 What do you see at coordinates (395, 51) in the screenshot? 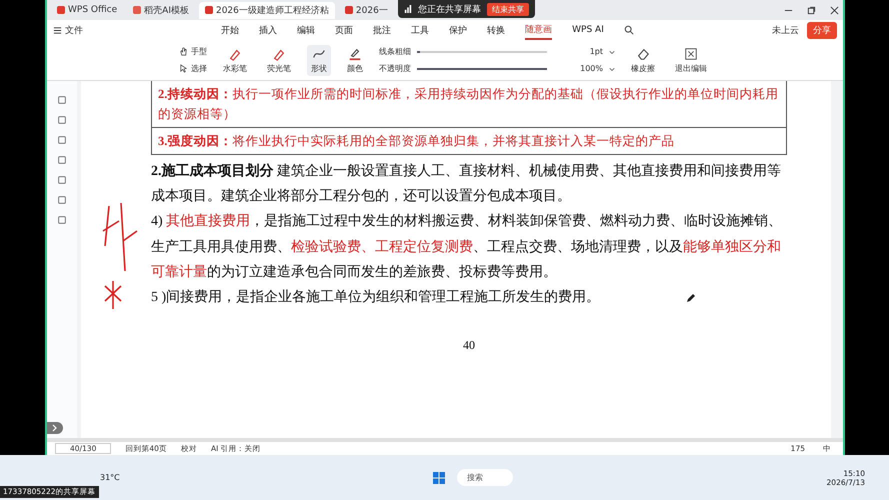
I see `slider-label: 线条粗细` at bounding box center [395, 51].